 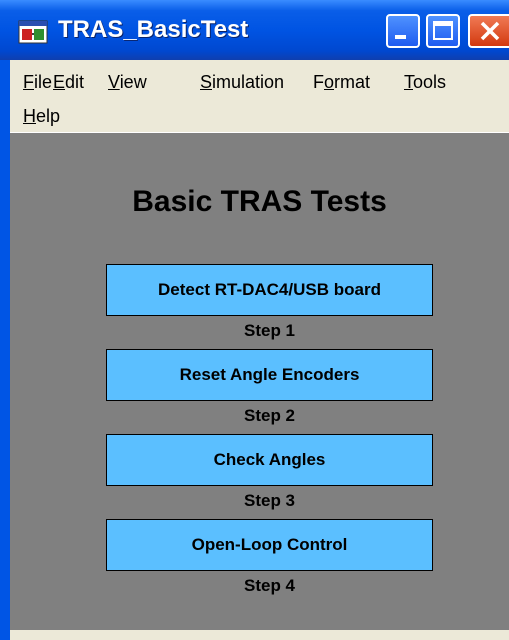 I want to click on menu-view: View, so click(x=127, y=82).